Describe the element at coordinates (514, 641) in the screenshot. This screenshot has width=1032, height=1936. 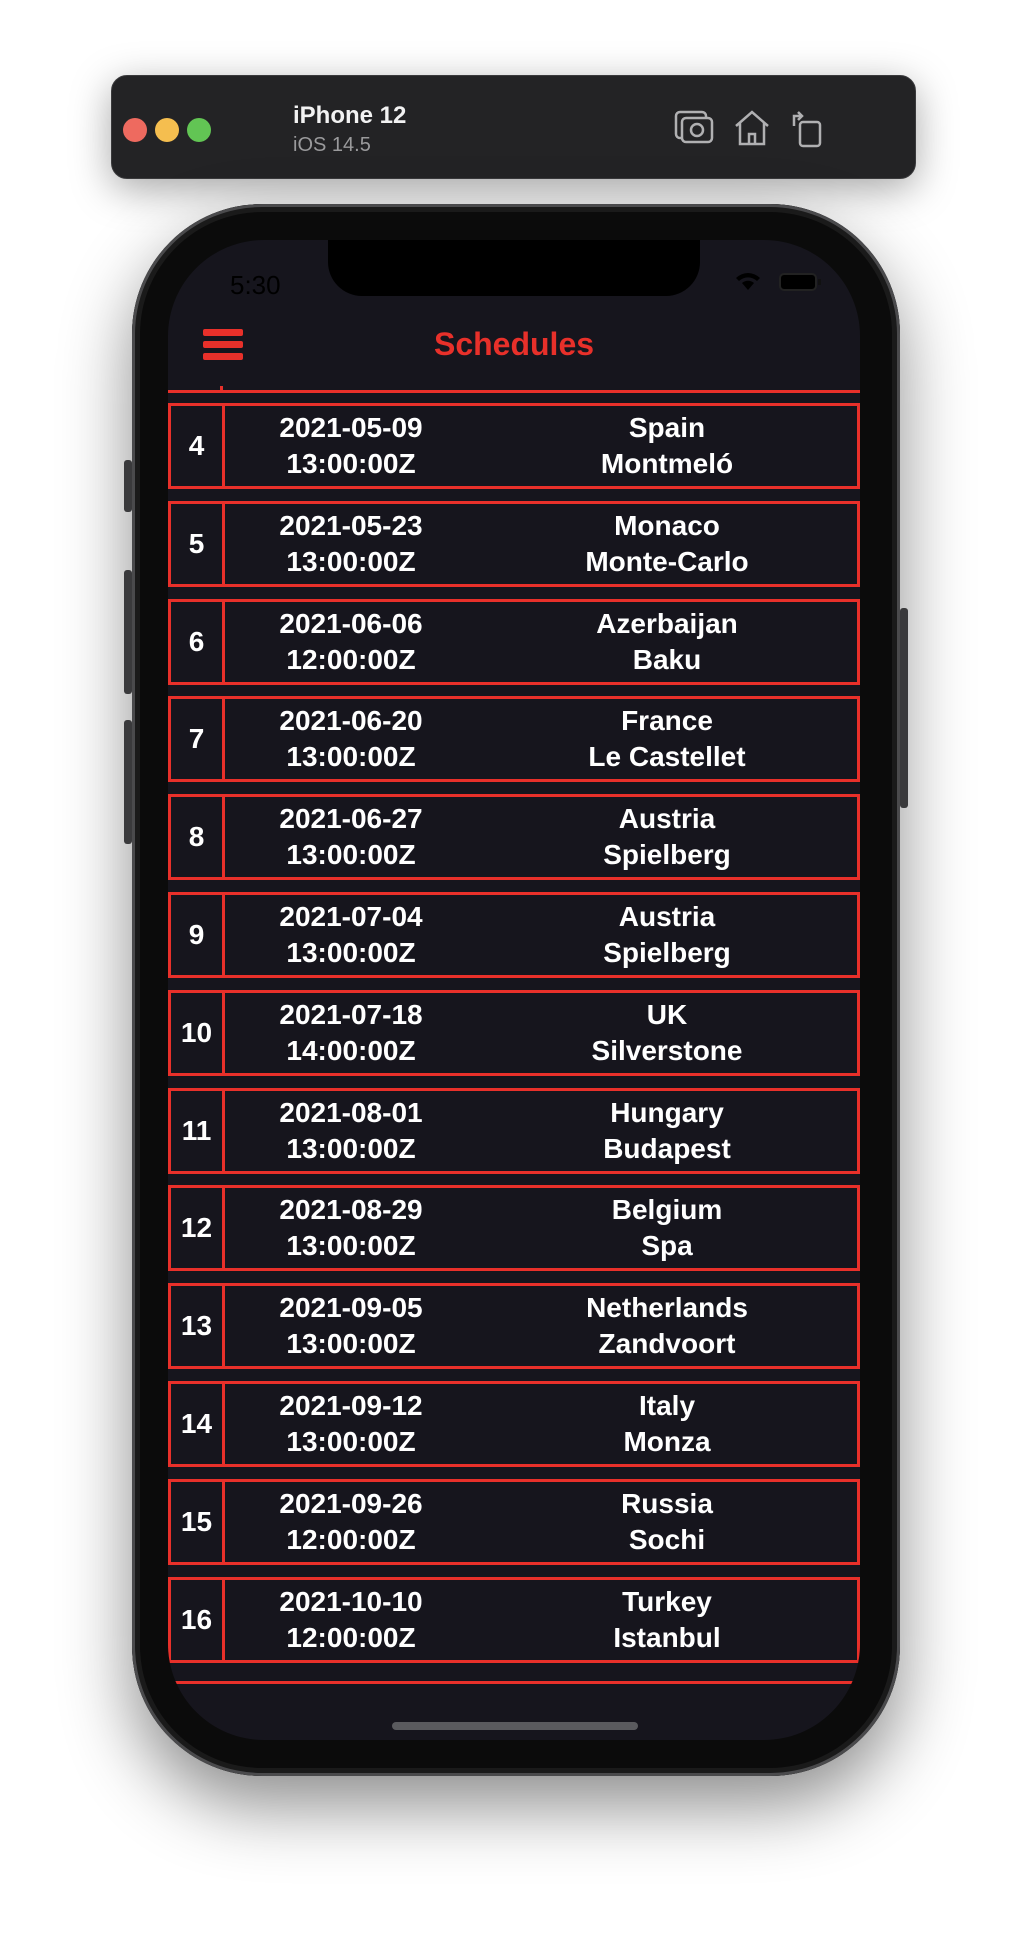
I see `table-row: 6 2021-06-06 12:00:00Z Azerbaijan Baku` at that location.